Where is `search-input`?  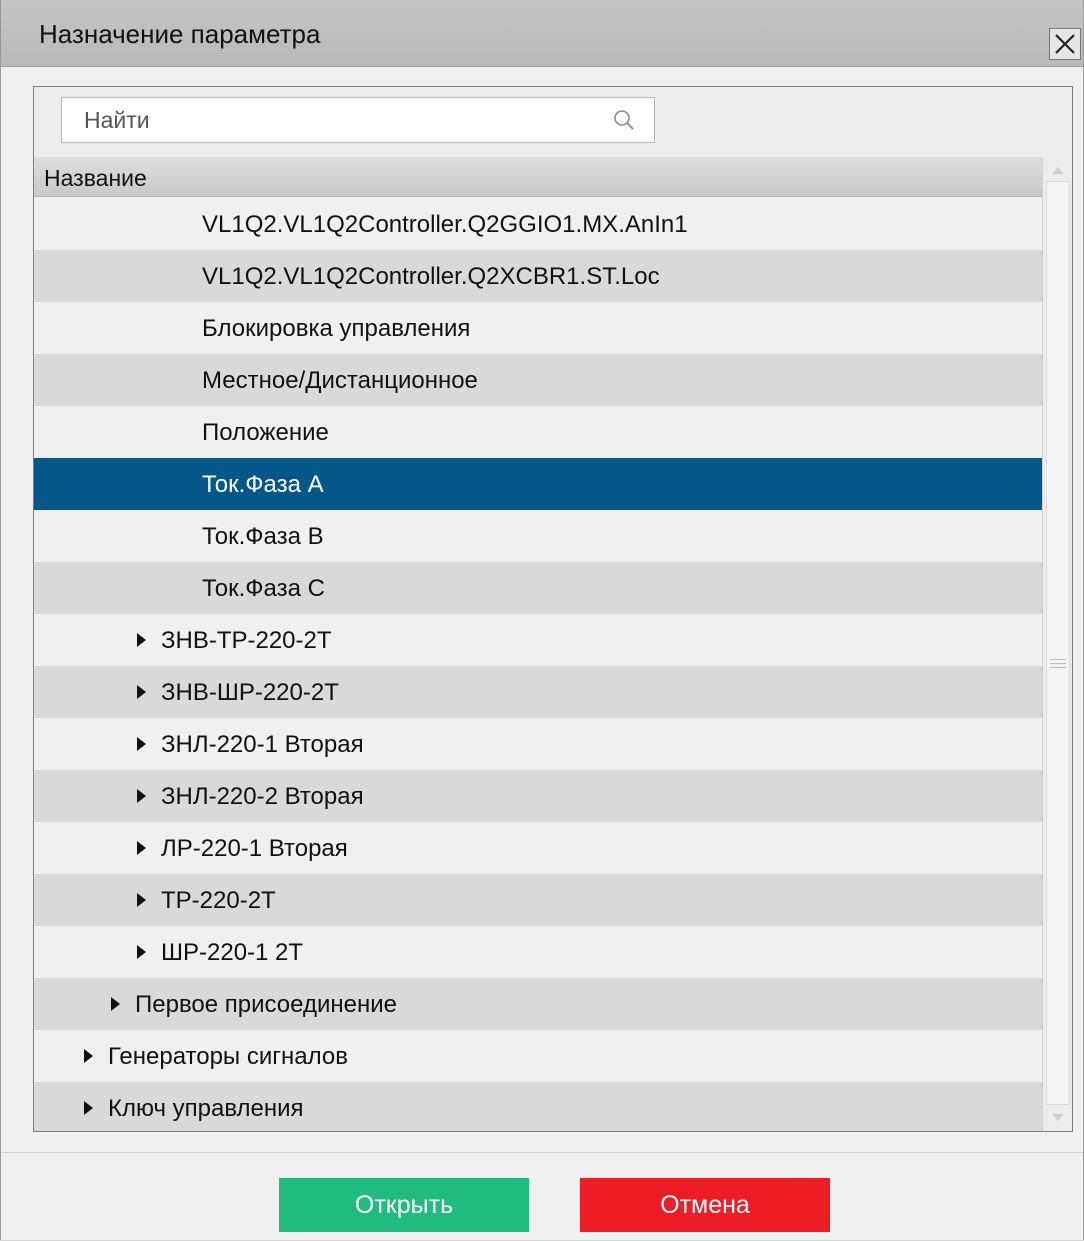
search-input is located at coordinates (344, 120).